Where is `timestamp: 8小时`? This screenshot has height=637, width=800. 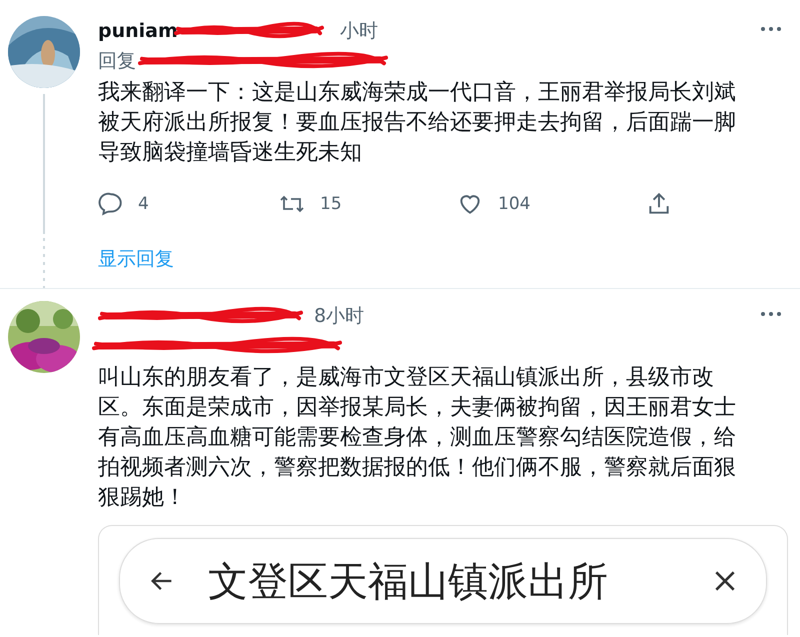
timestamp: 8小时 is located at coordinates (339, 316).